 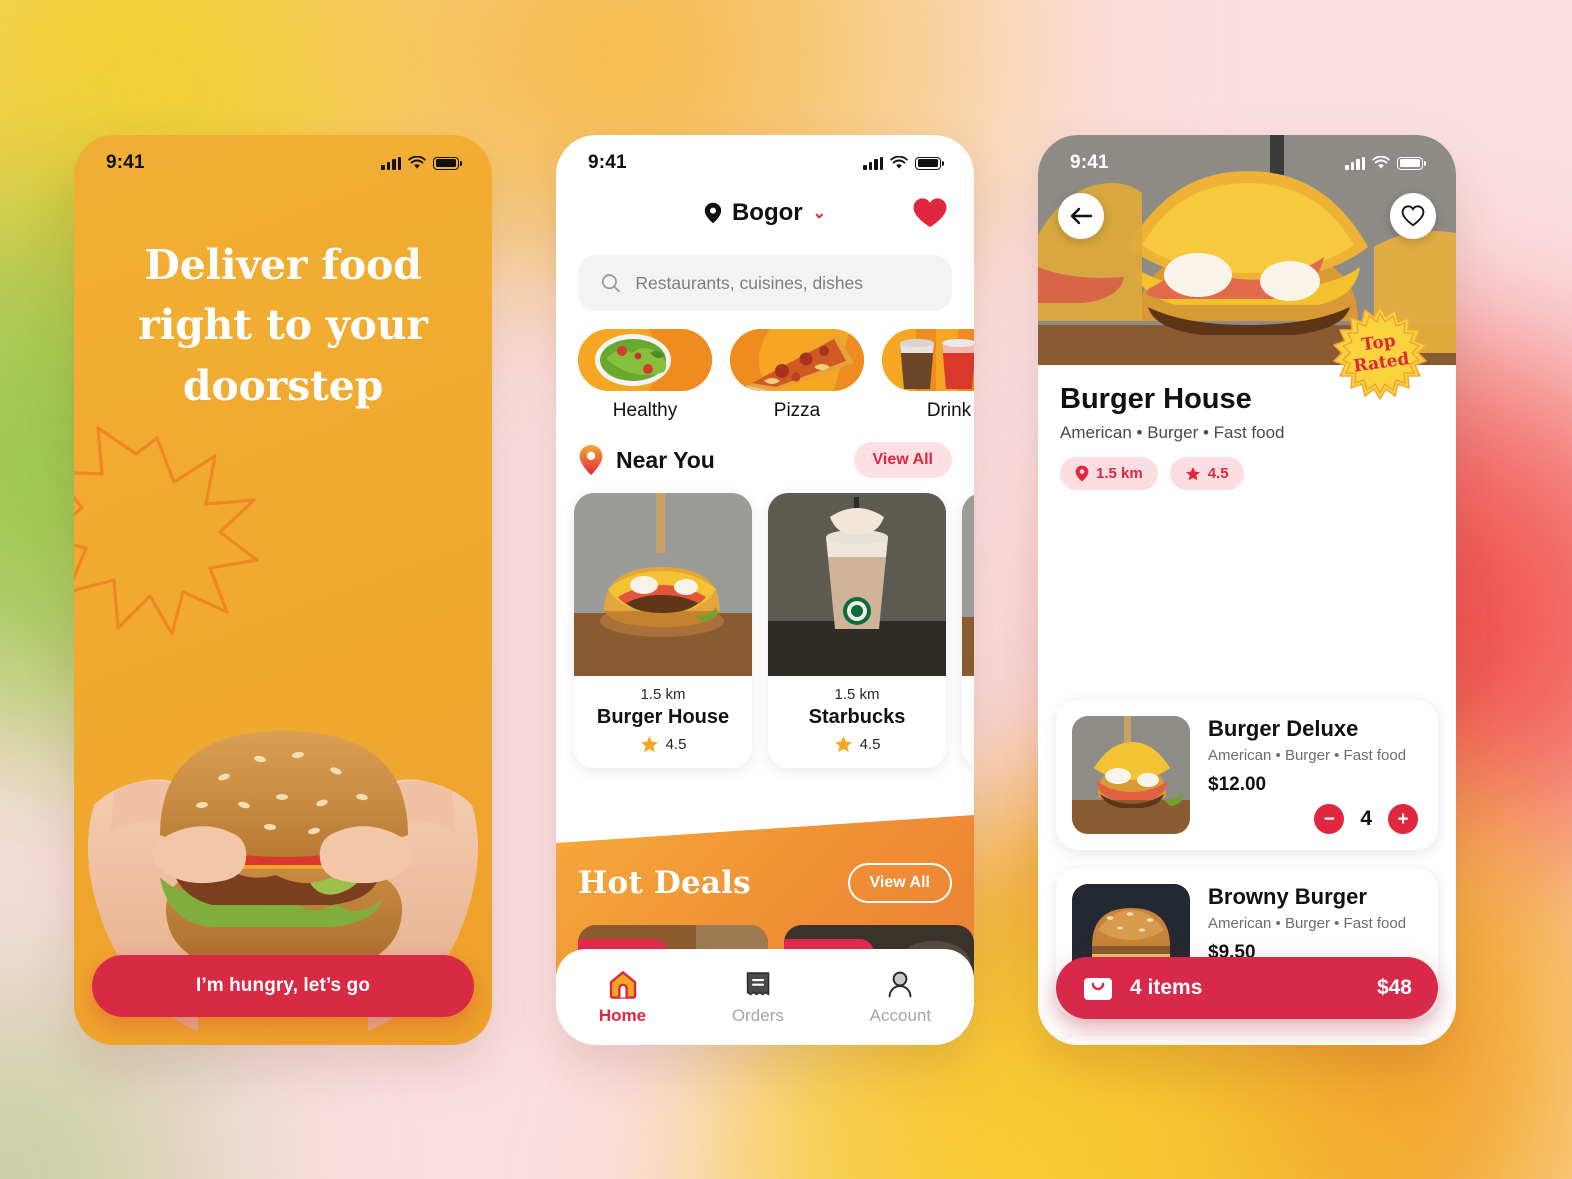 I want to click on location-selector: Bogor ⌄, so click(x=765, y=208).